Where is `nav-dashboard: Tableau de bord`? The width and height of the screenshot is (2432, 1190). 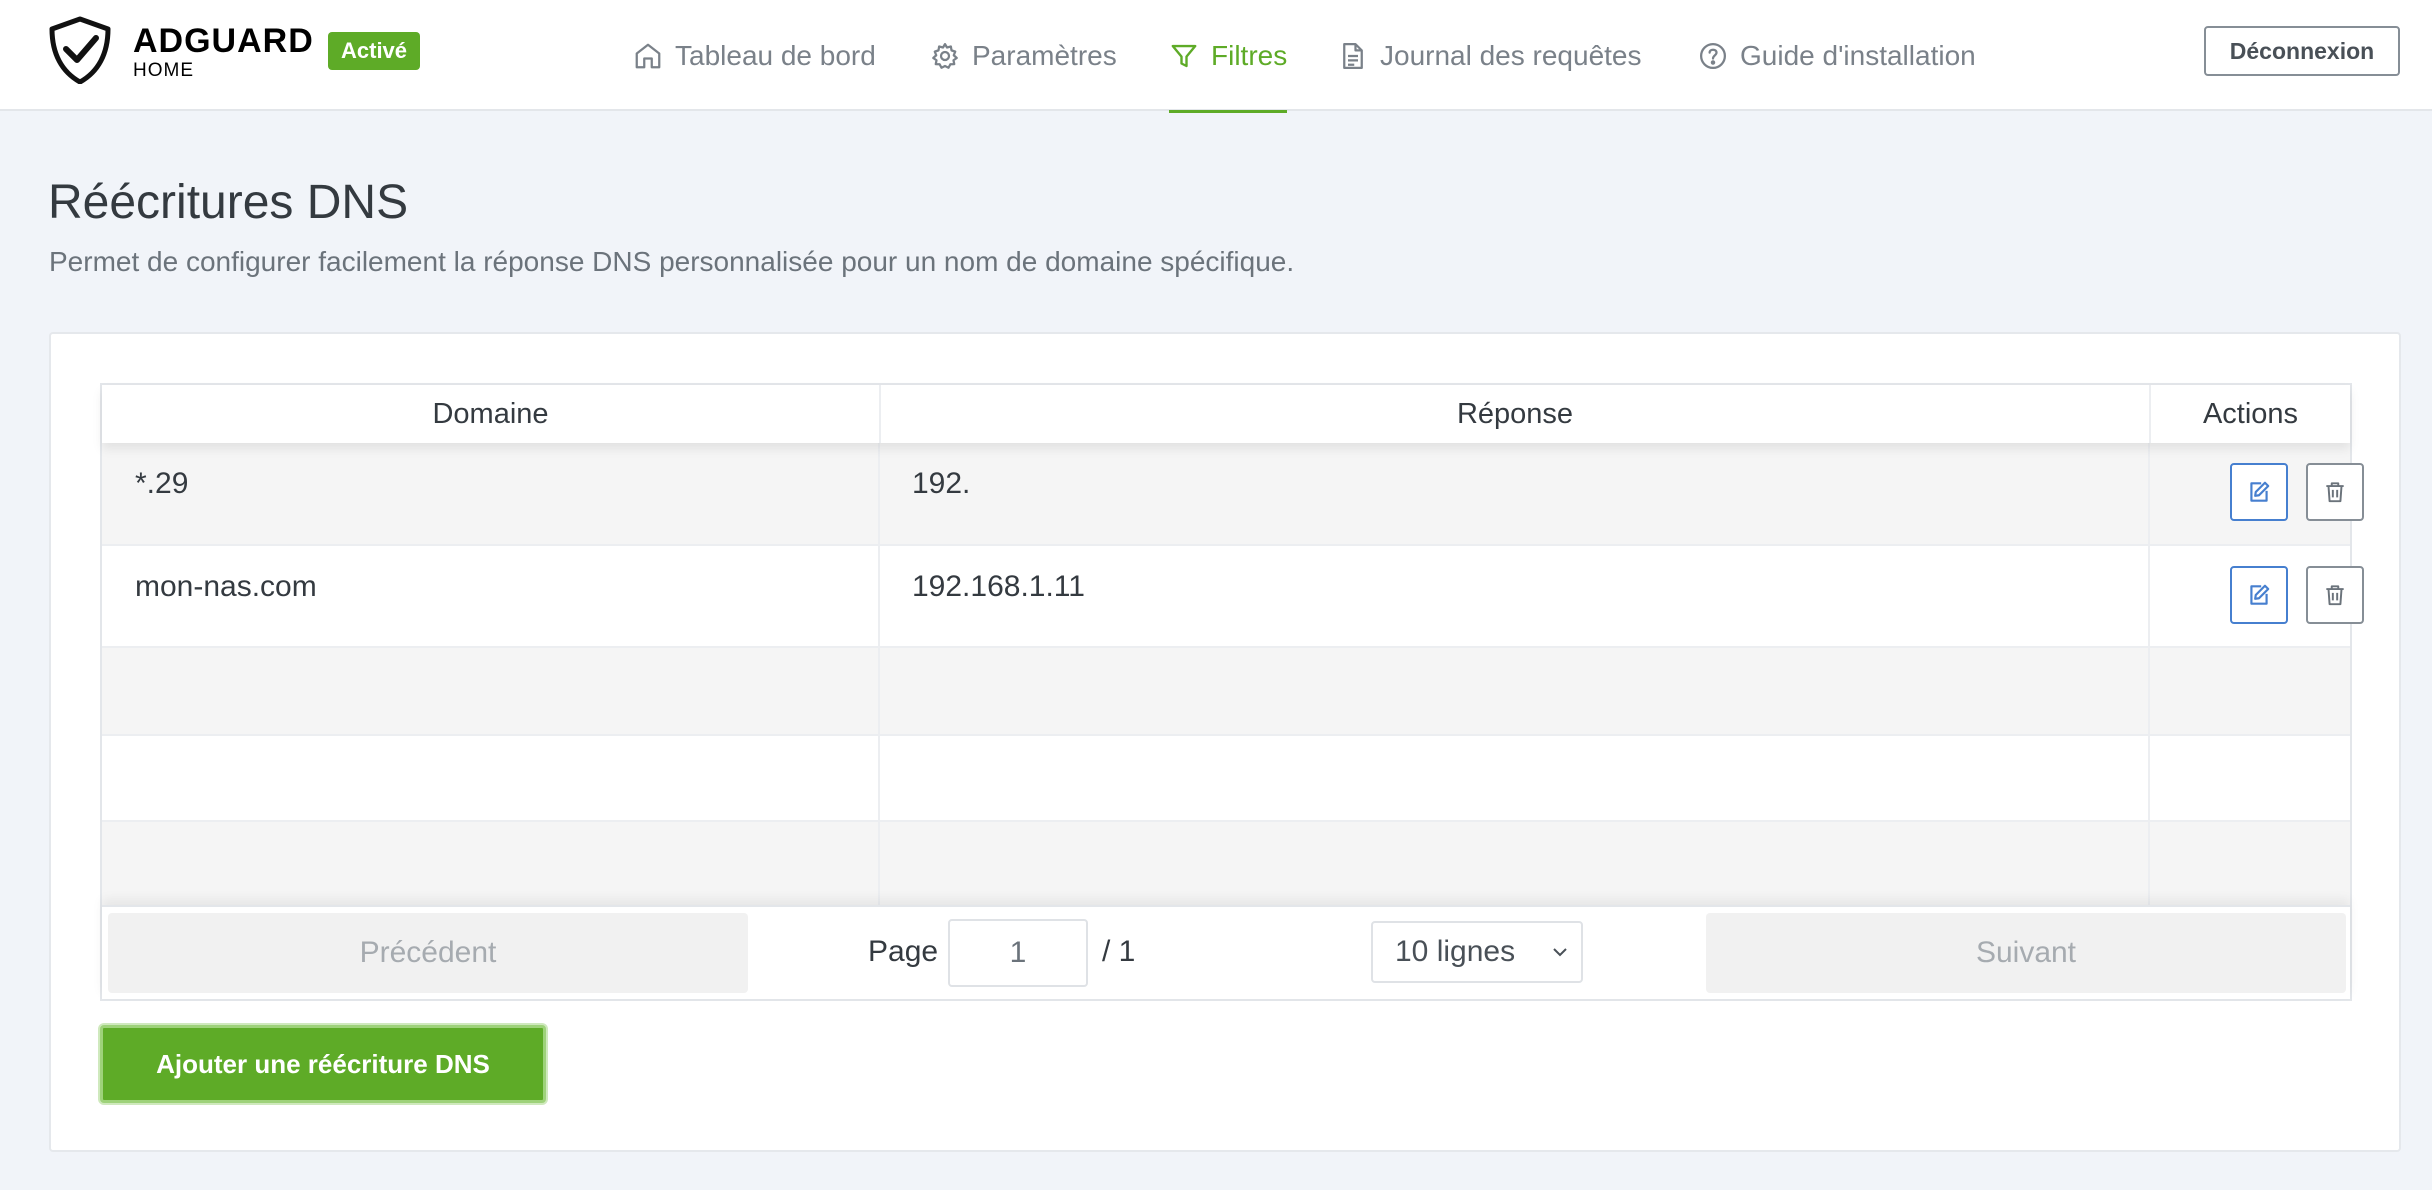 nav-dashboard: Tableau de bord is located at coordinates (754, 55).